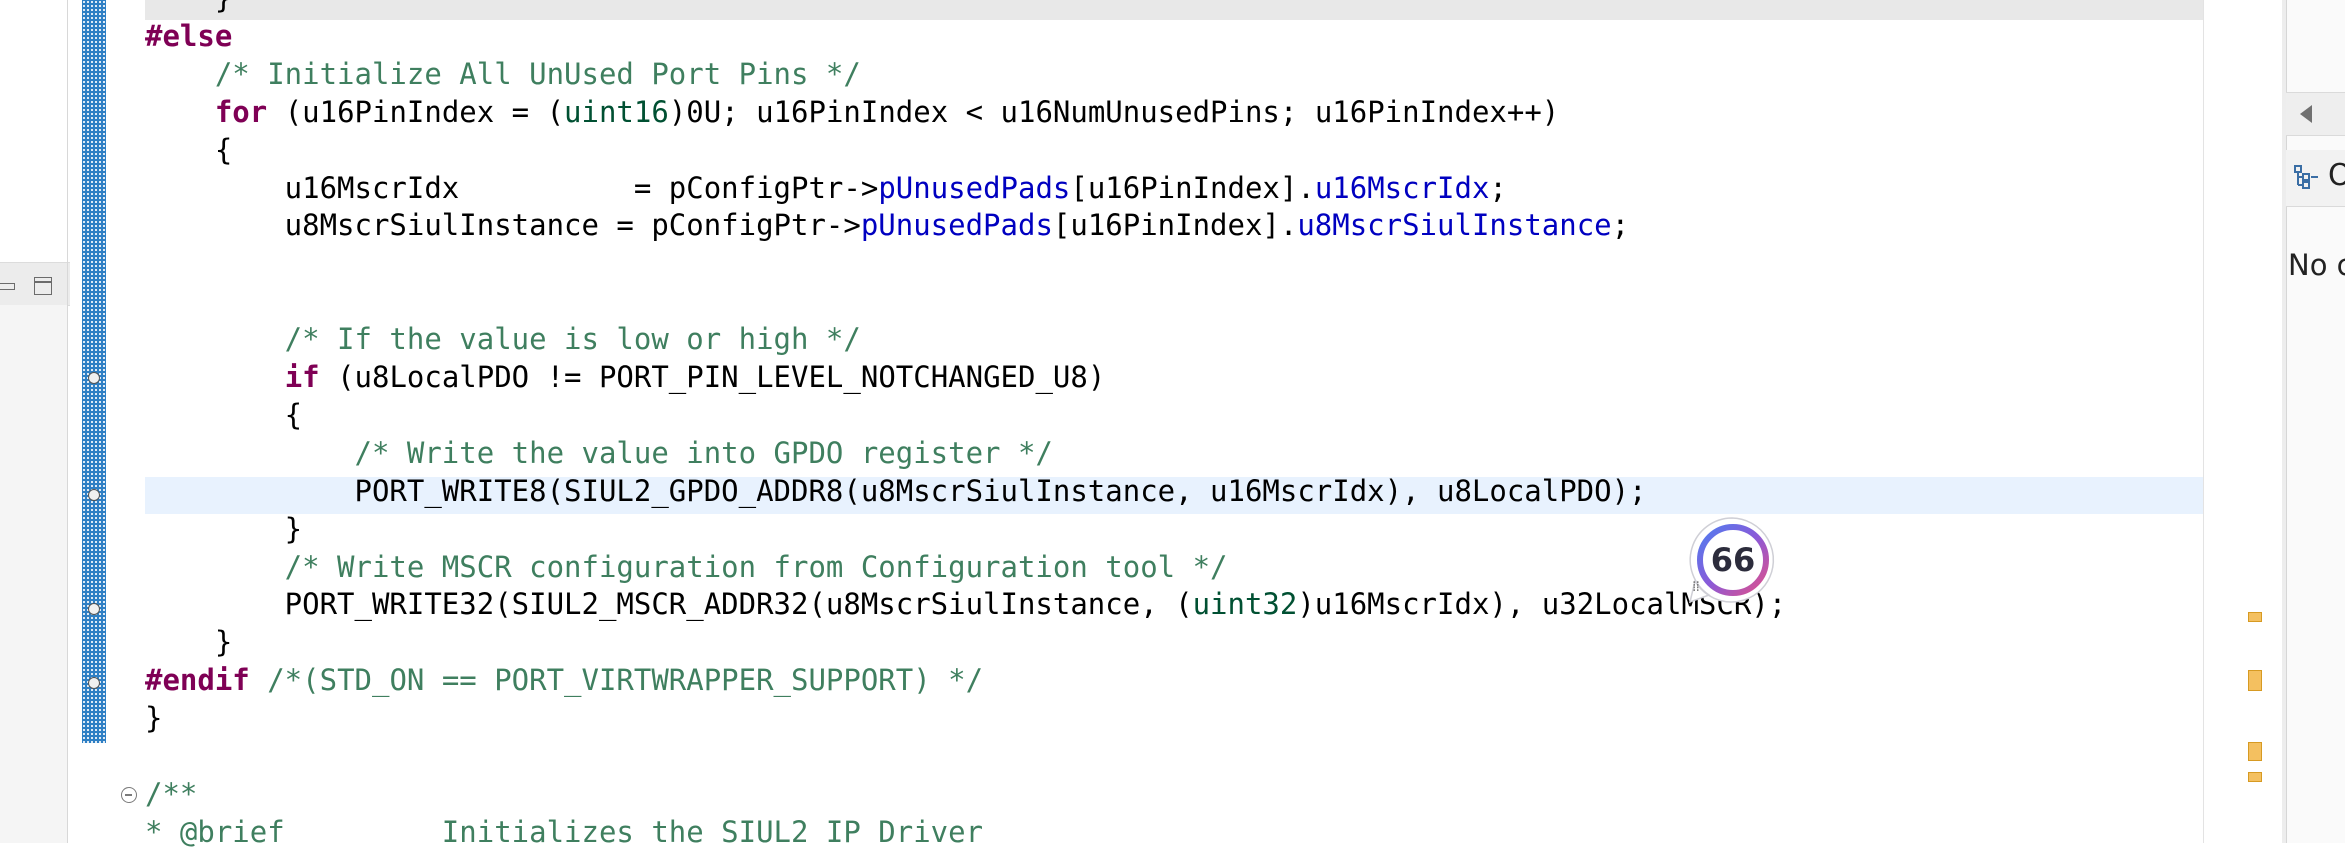 Image resolution: width=2345 pixels, height=851 pixels. I want to click on code-line: * @brief Initializes the SIUL2 IP Driver, so click(564, 832).